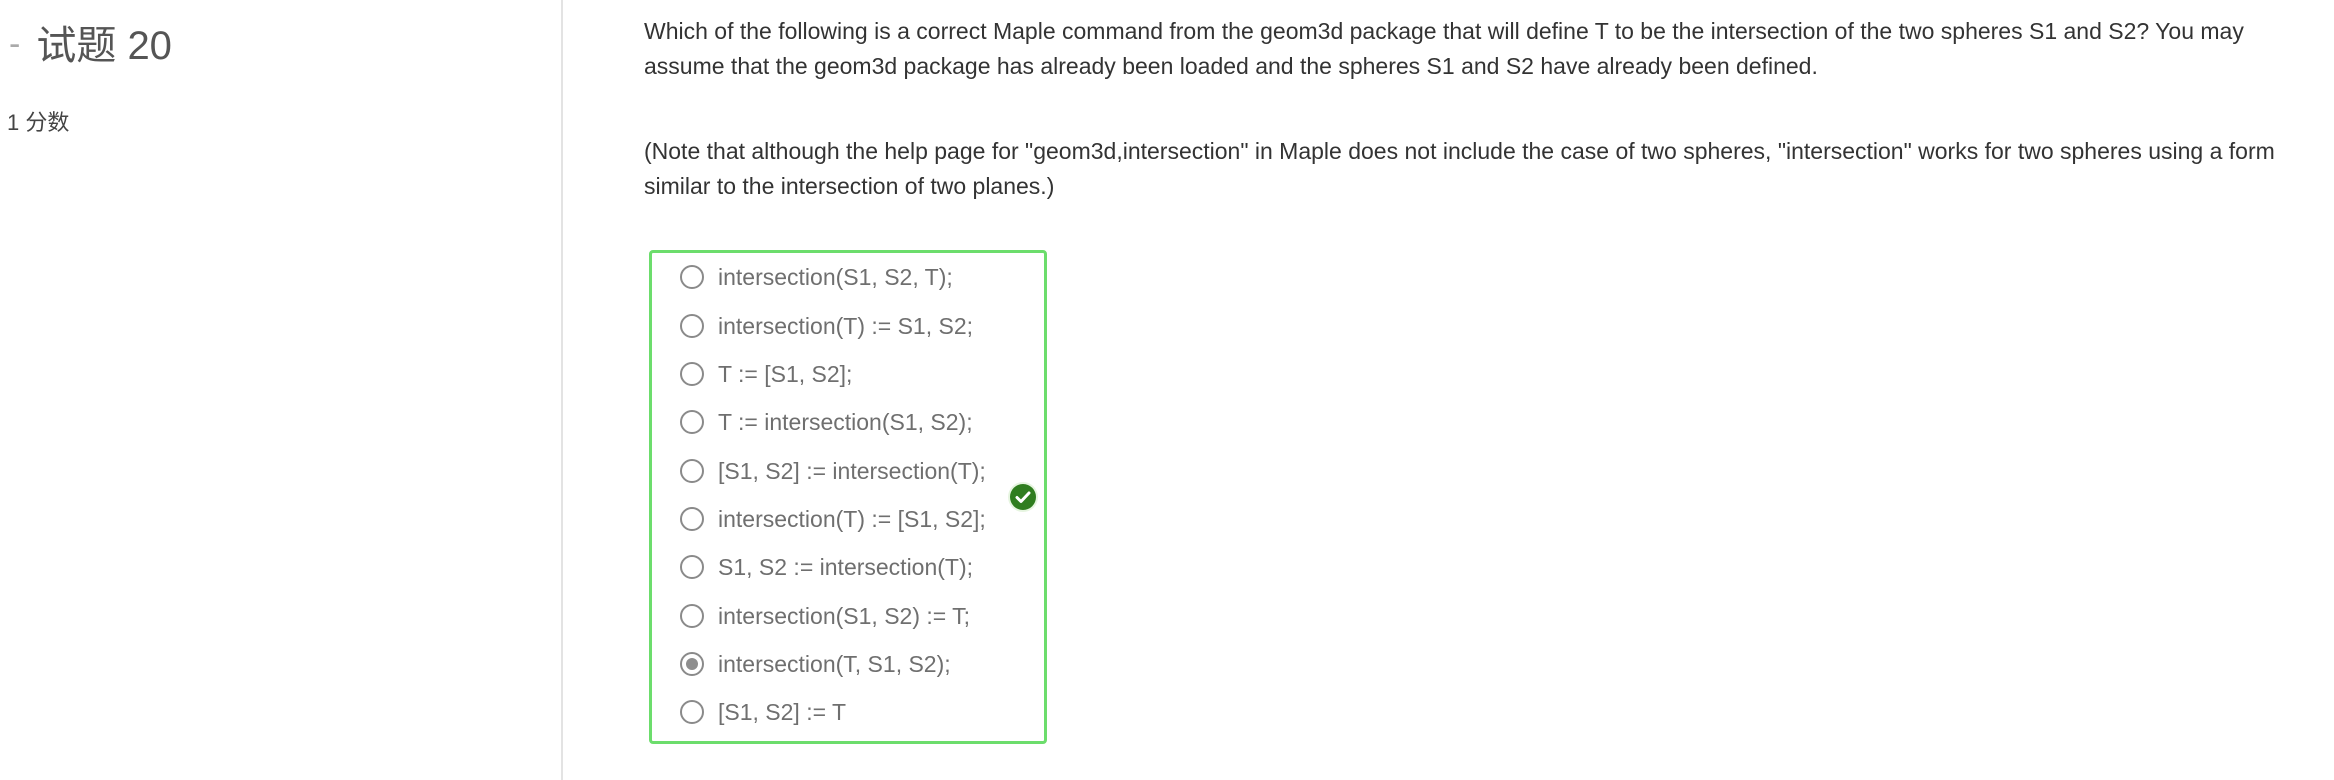 The height and width of the screenshot is (780, 2334). Describe the element at coordinates (104, 46) in the screenshot. I see `question-number: 试题 20` at that location.